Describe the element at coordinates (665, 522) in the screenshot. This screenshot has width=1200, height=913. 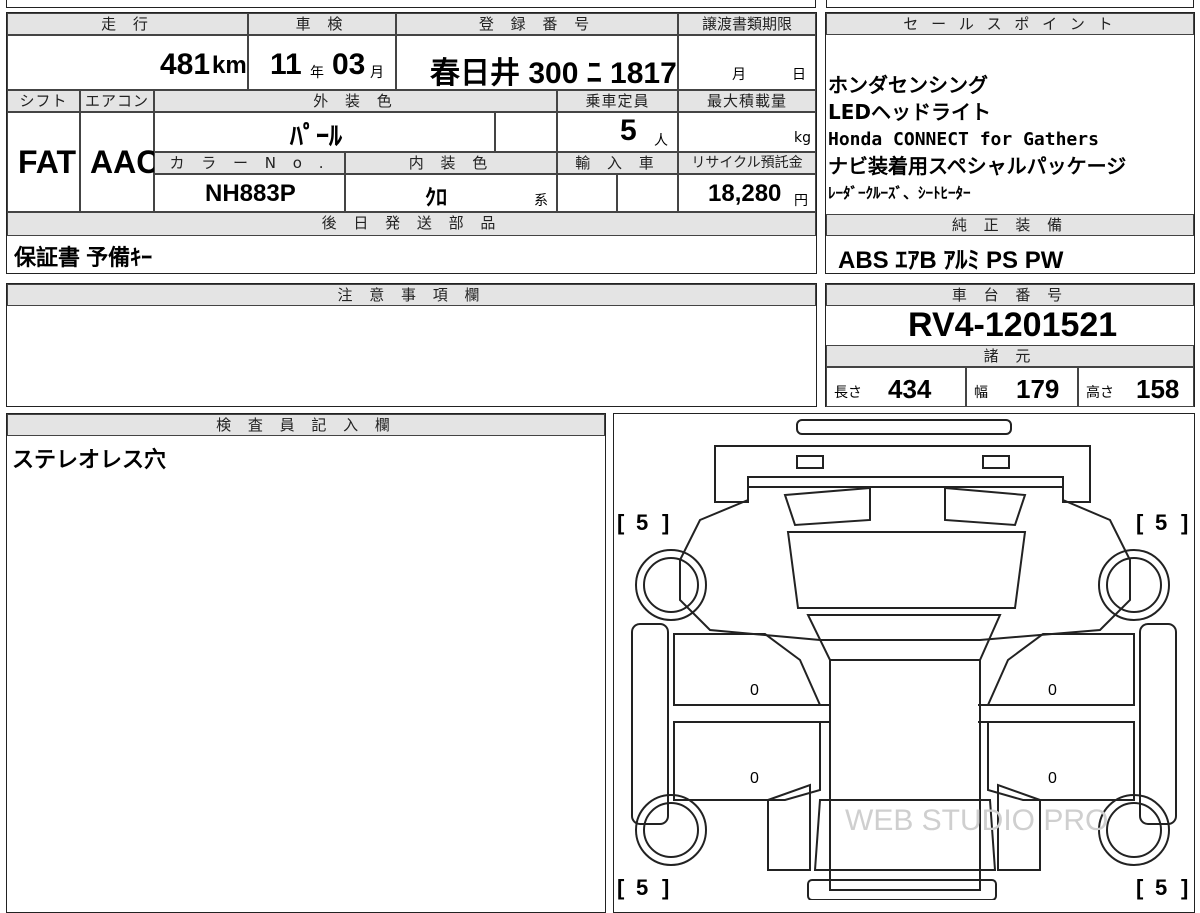
I see `tire-fl-close: ]` at that location.